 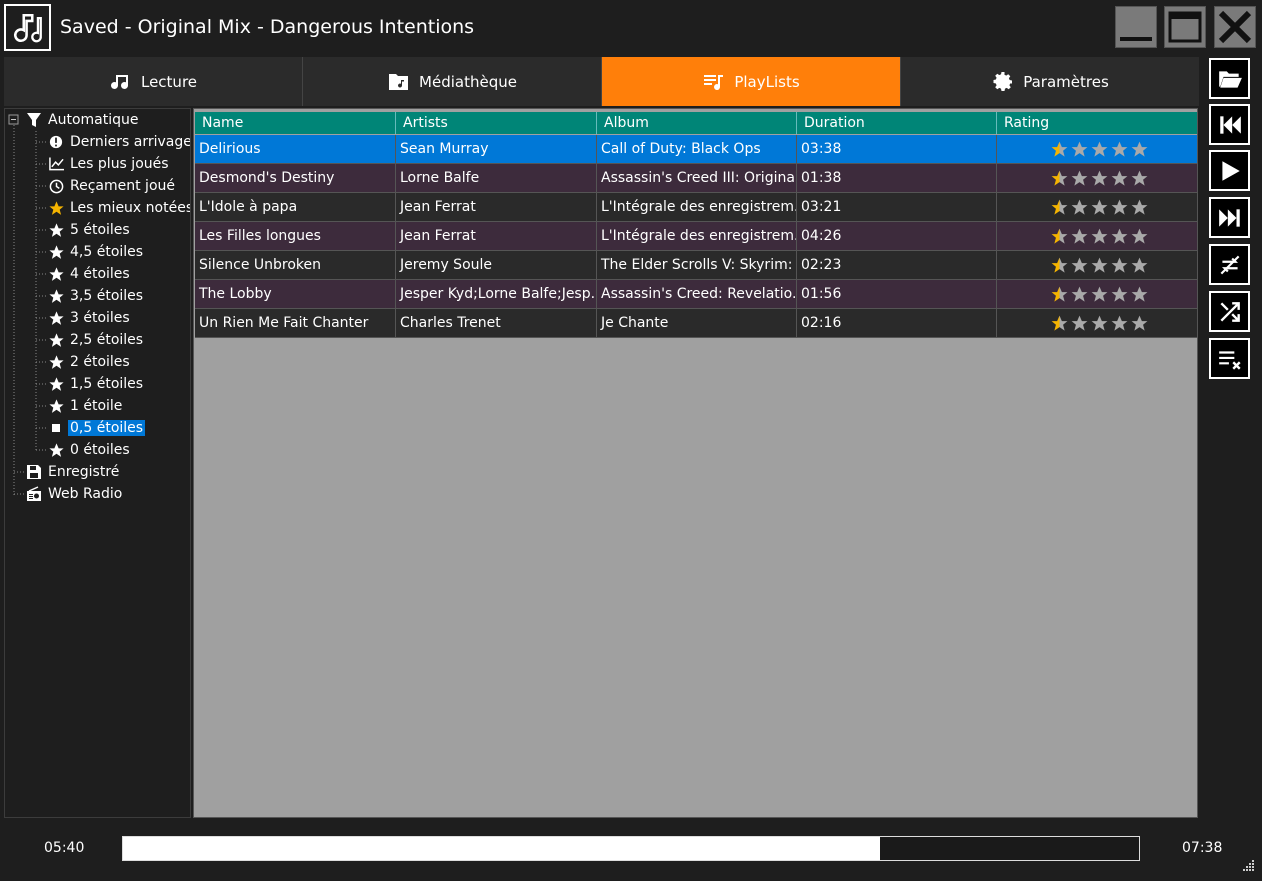 I want to click on tree-node-web-radio: Web Radio, so click(x=74, y=494).